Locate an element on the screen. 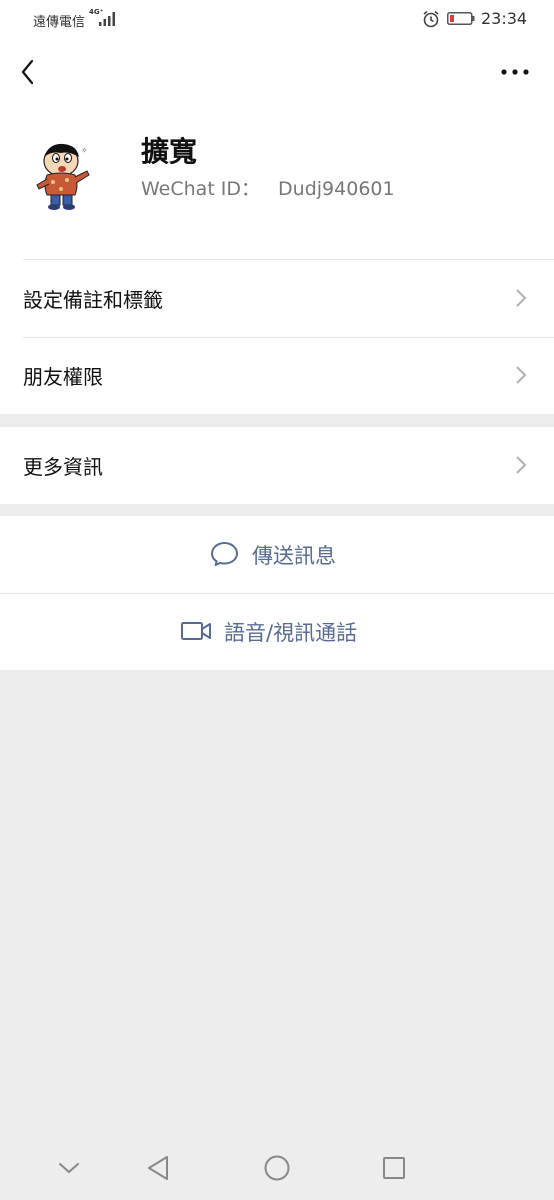 The height and width of the screenshot is (1200, 554). status-bar: 遠傳電信 4G⁺ 23:34 is located at coordinates (277, 20).